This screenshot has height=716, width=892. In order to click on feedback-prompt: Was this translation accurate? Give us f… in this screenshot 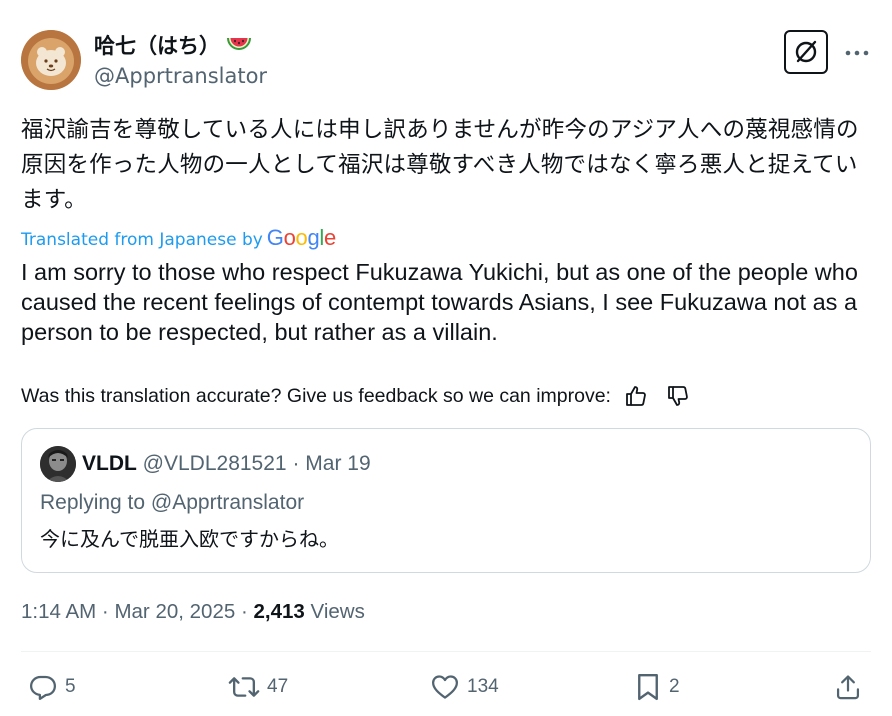, I will do `click(316, 395)`.